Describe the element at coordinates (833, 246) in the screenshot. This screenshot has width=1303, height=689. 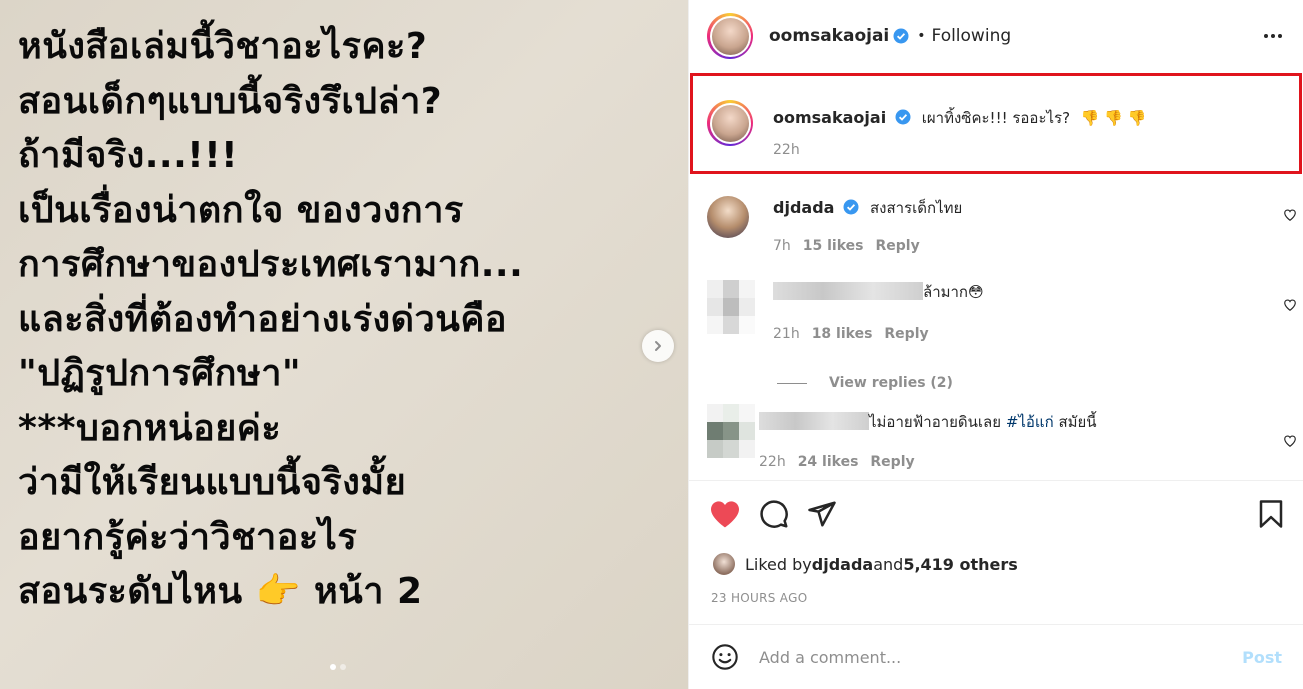
I see `comment-likes: 15 likes` at that location.